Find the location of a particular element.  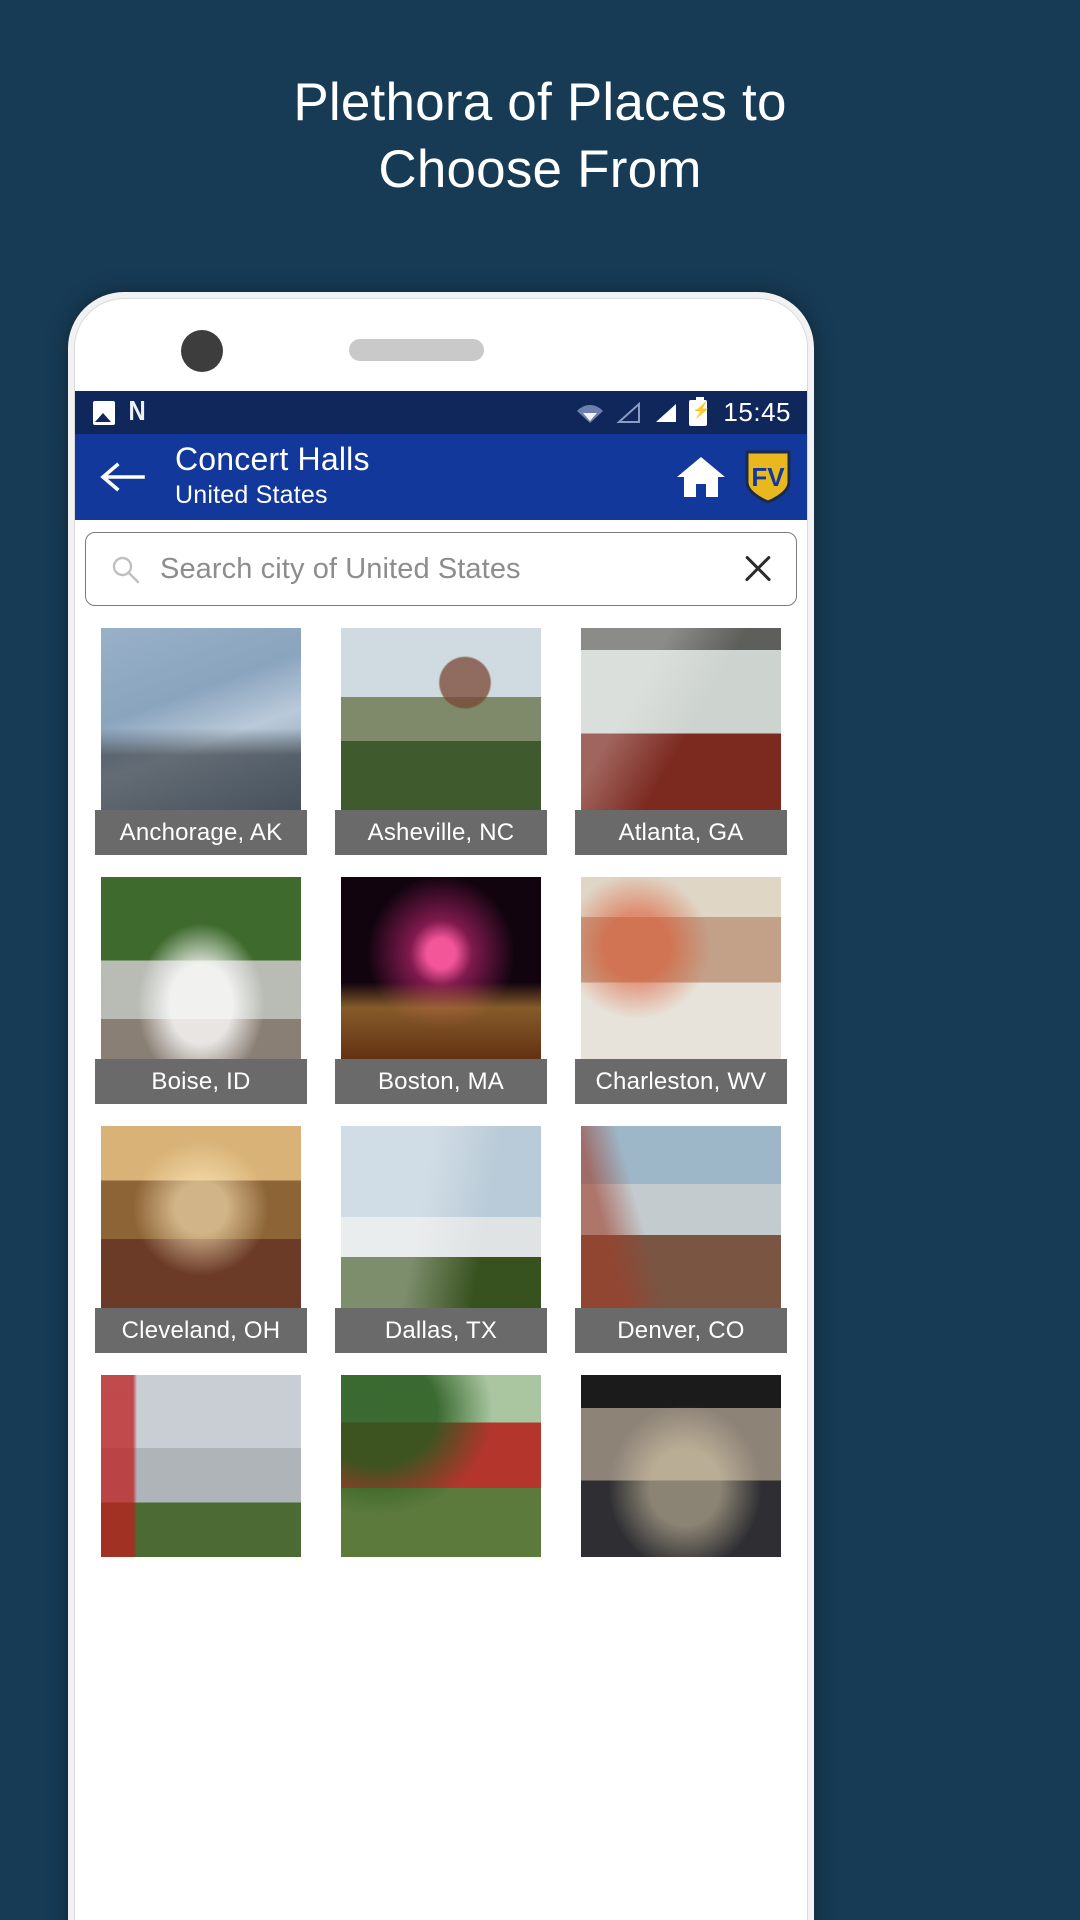

promo-headline-line1: Plethora of Places to is located at coordinates (540, 102).